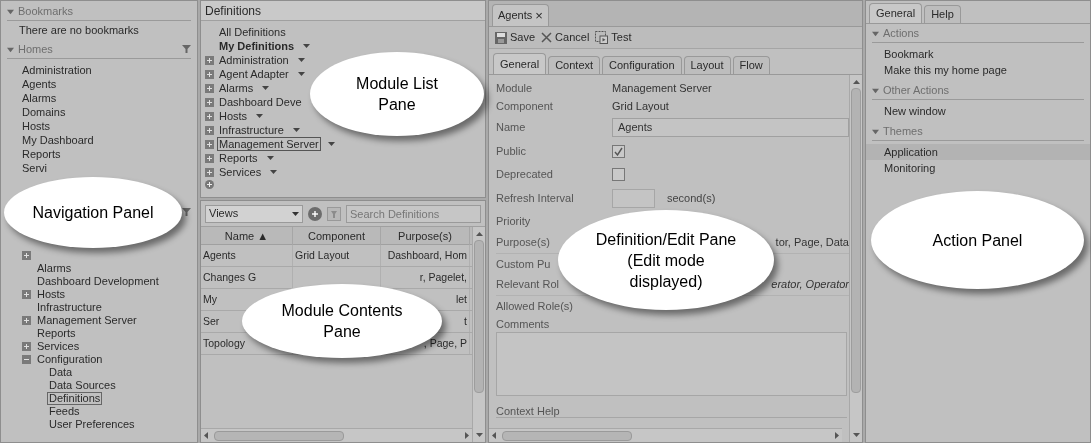 This screenshot has height=443, width=1091. I want to click on home-link: Domains, so click(44, 112).